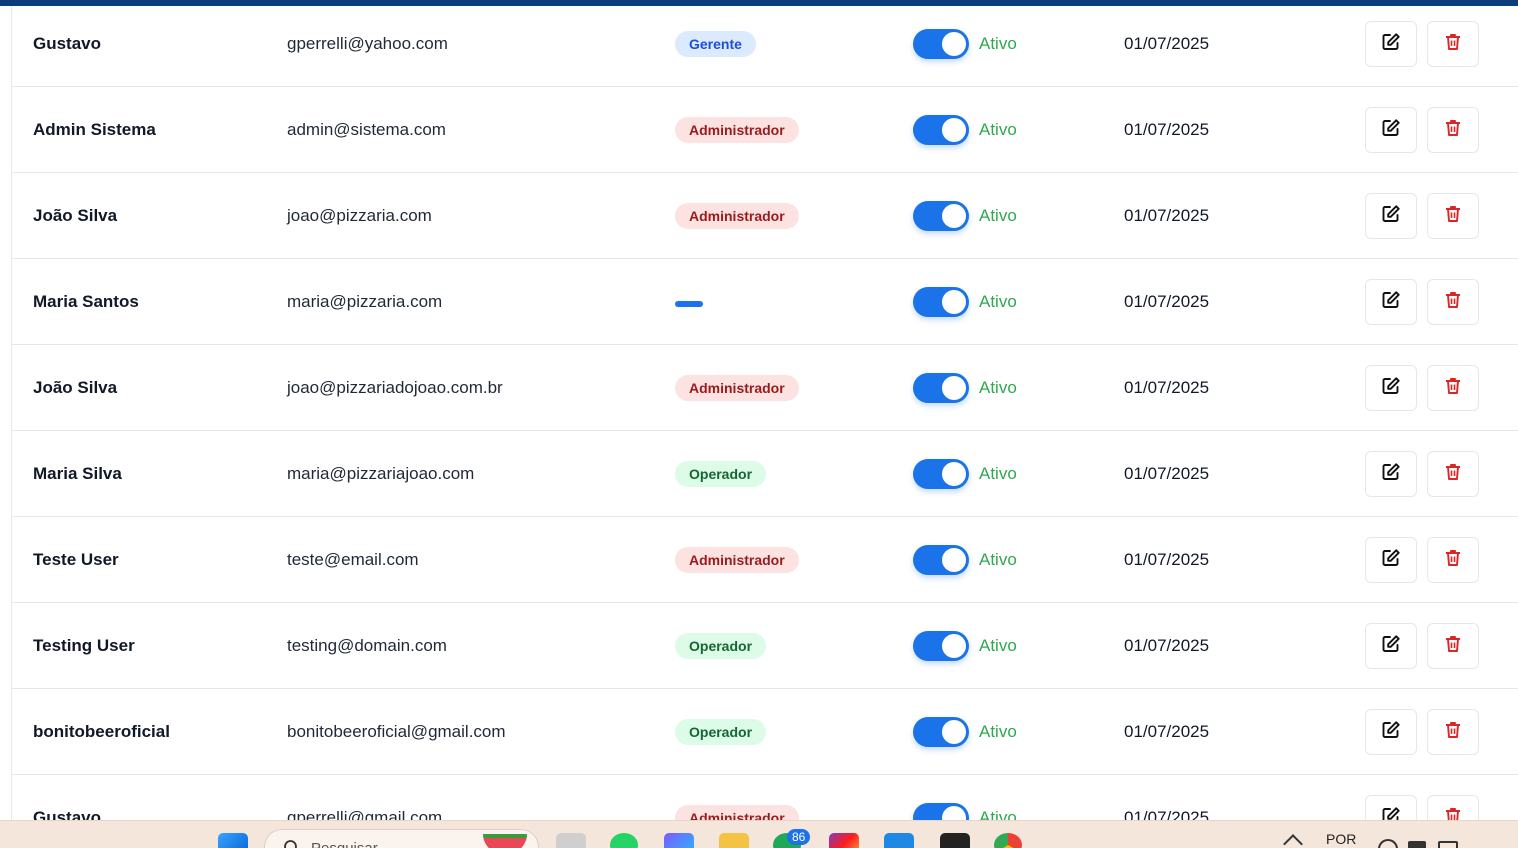 This screenshot has height=848, width=1518. Describe the element at coordinates (1417, 844) in the screenshot. I see `volume-icon` at that location.